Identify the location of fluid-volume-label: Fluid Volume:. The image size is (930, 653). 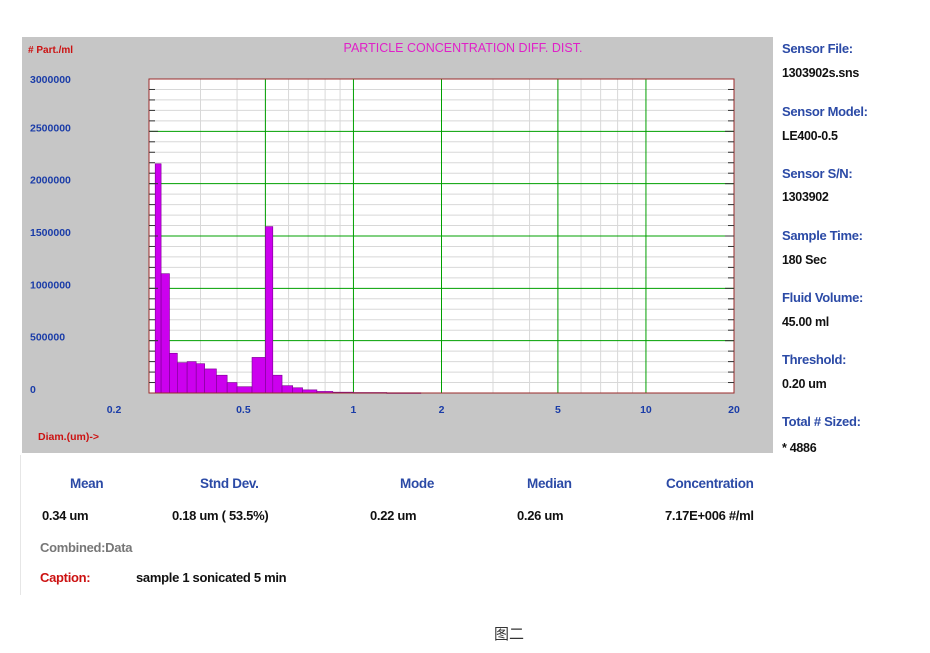
(823, 297).